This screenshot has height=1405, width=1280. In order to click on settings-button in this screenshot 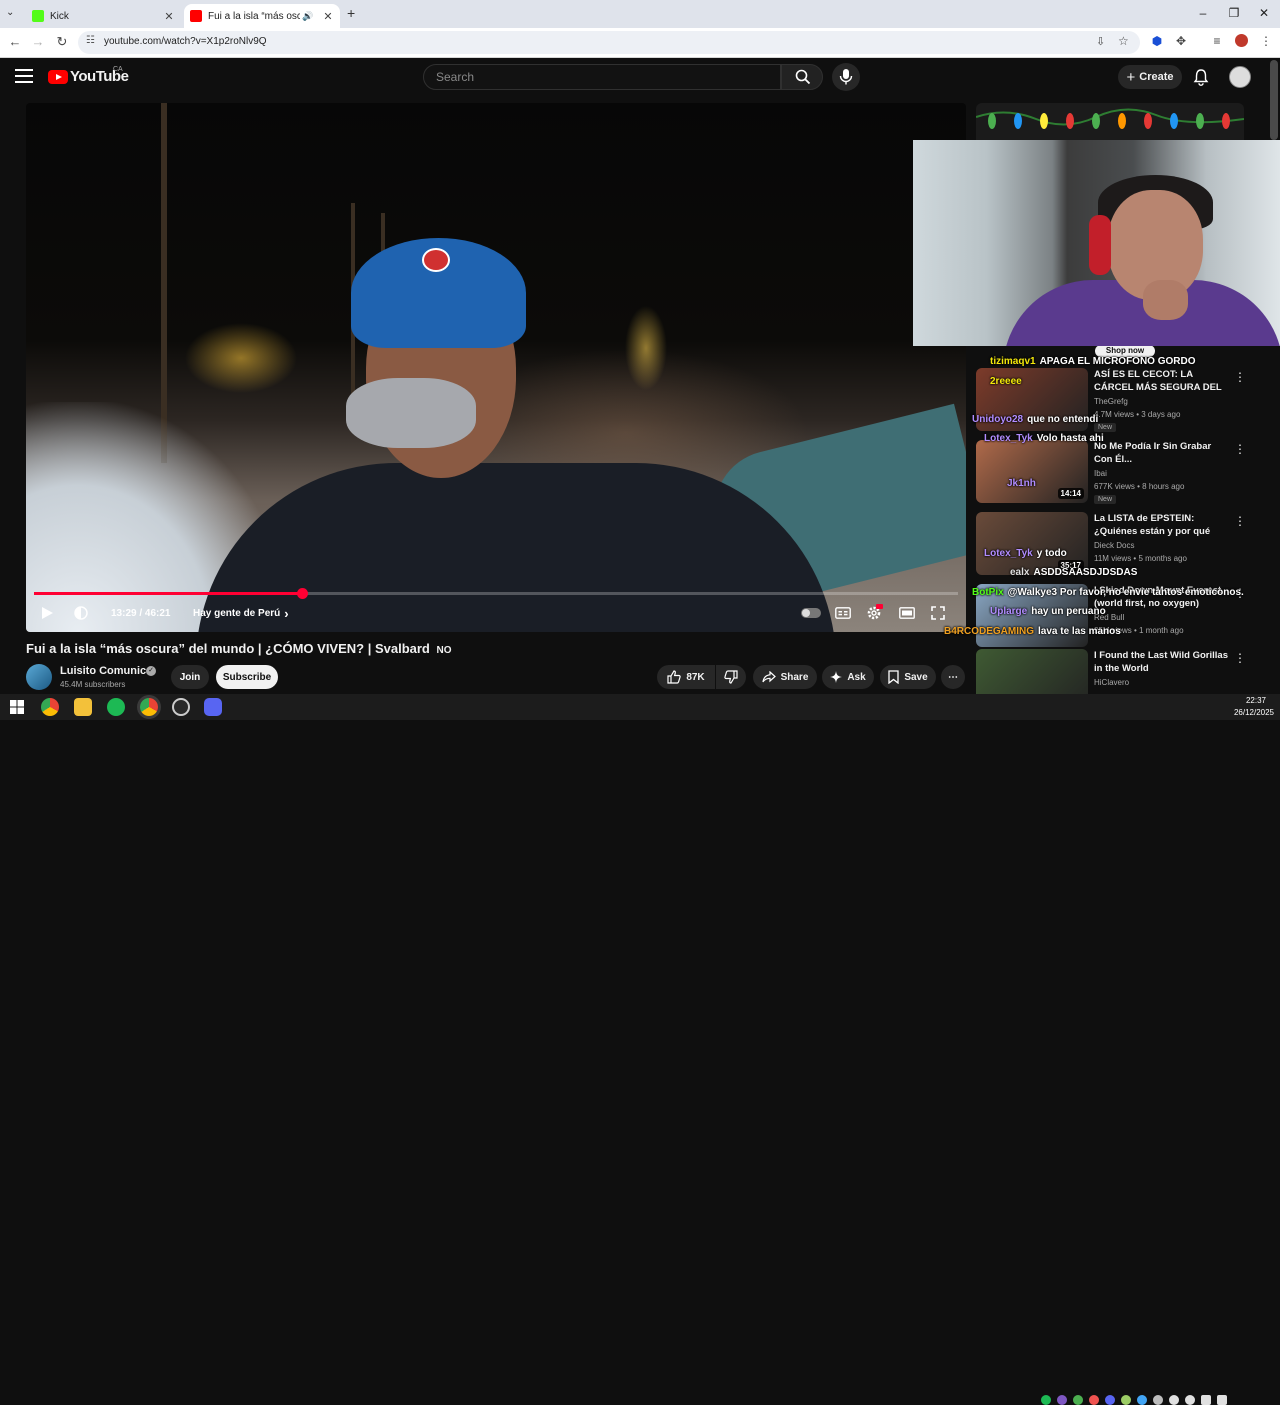, I will do `click(874, 613)`.